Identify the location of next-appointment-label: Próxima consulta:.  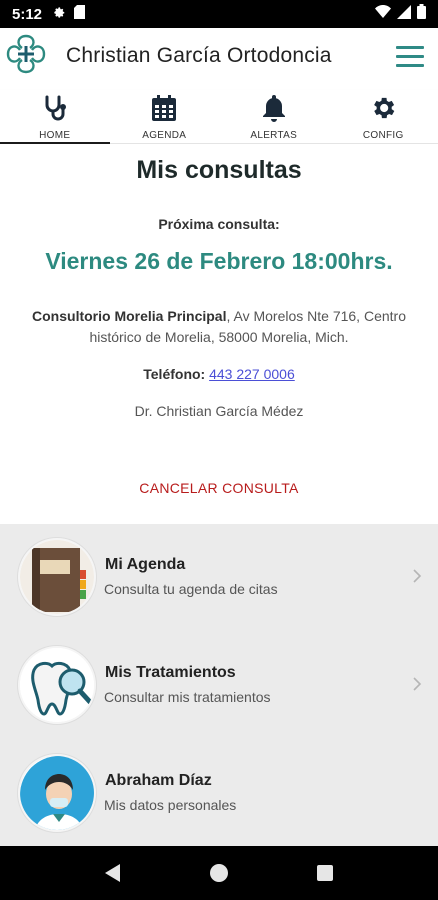
(219, 224).